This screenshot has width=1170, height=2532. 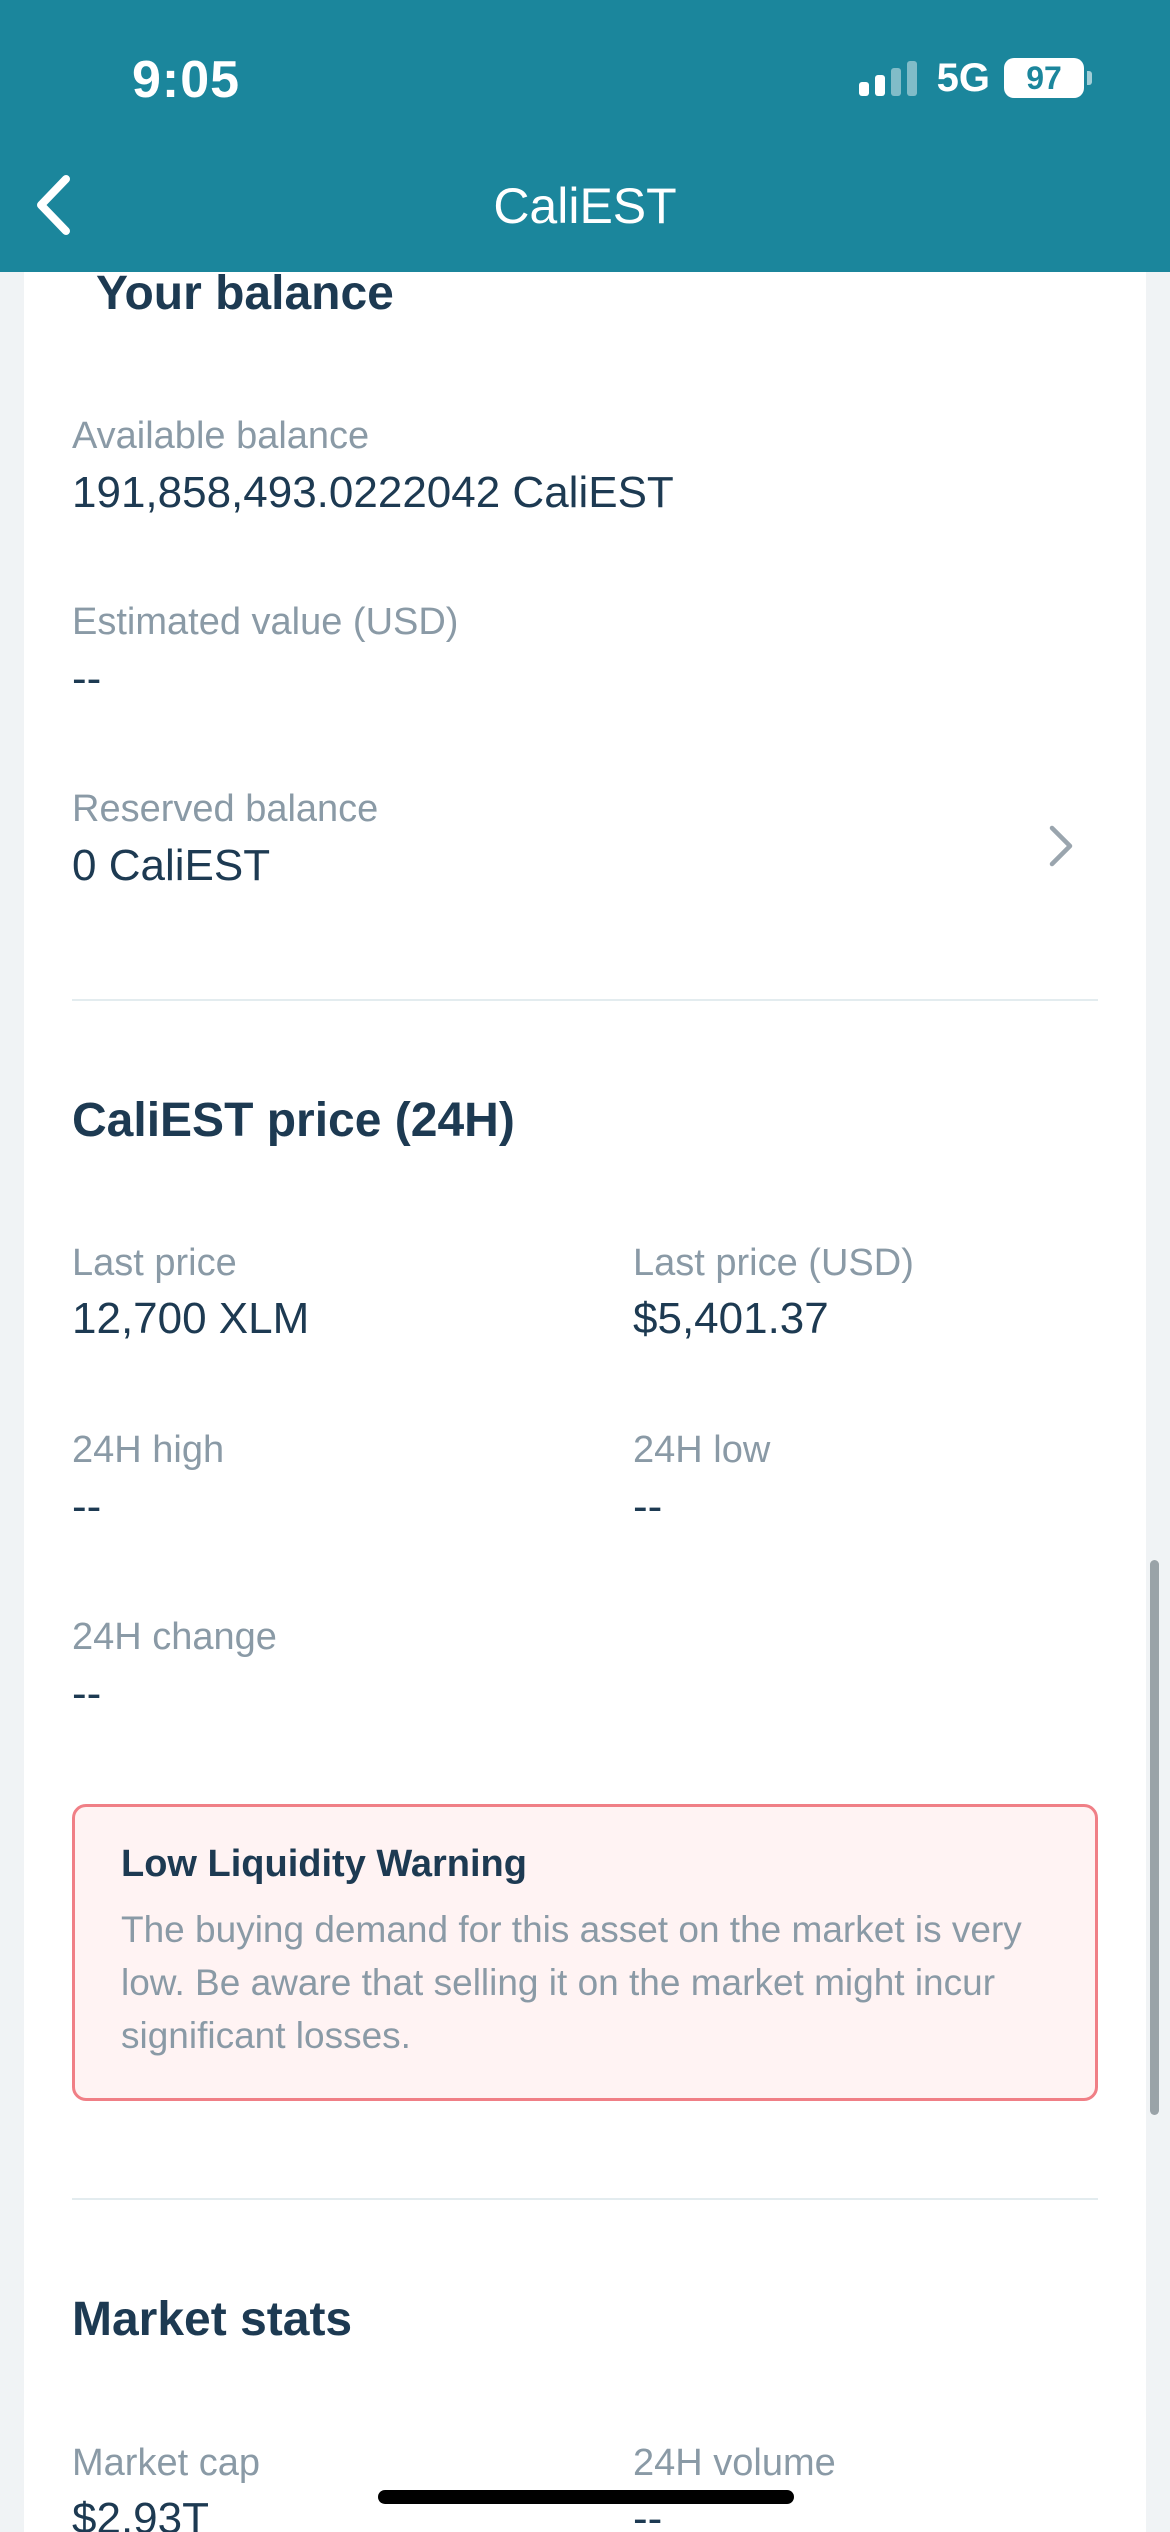 What do you see at coordinates (212, 2319) in the screenshot?
I see `market-stats-heading: Market stats` at bounding box center [212, 2319].